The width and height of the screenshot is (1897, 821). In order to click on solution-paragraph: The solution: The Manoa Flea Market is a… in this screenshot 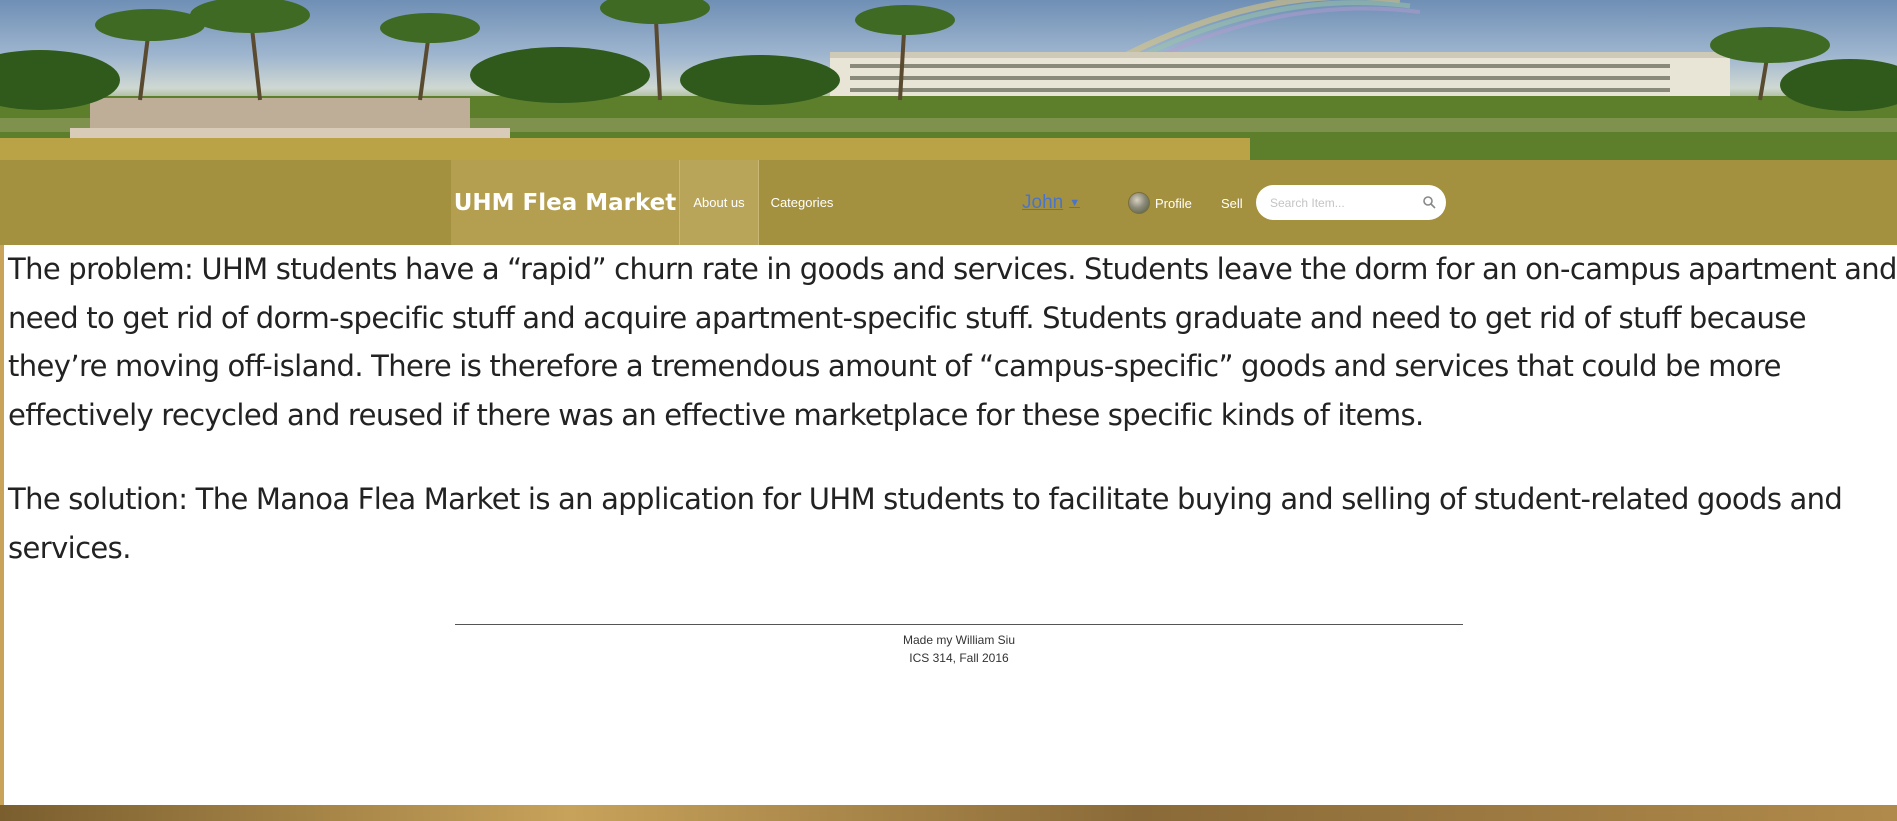, I will do `click(925, 523)`.